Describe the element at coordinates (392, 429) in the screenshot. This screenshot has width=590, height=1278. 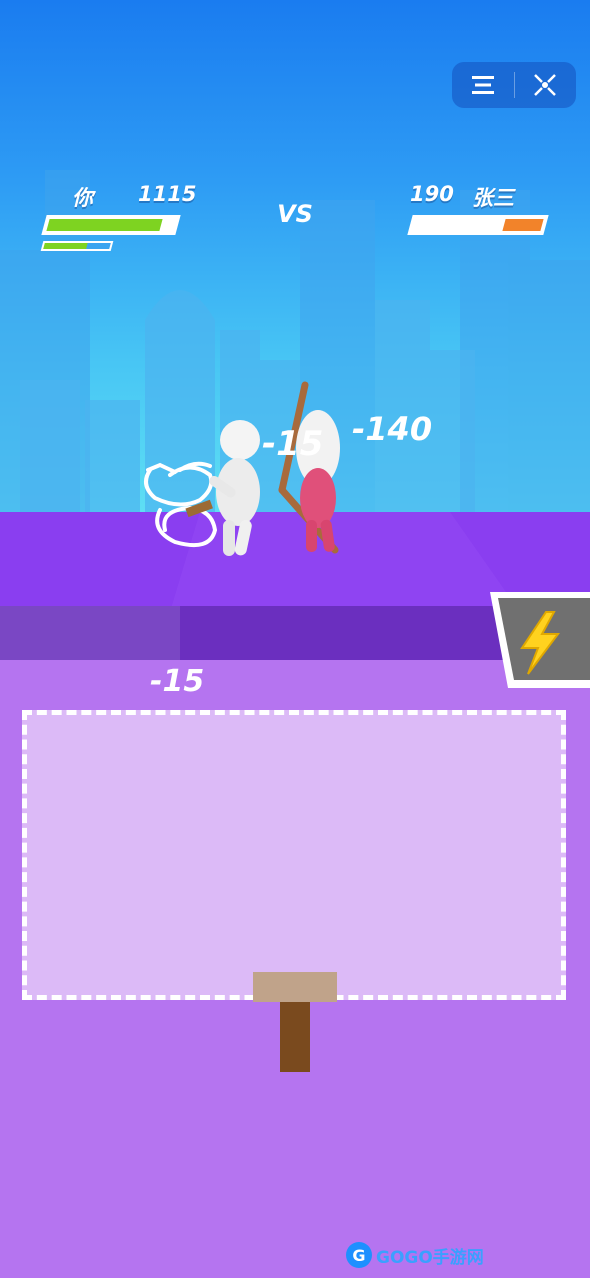
I see `damage-number-enemy: -140` at that location.